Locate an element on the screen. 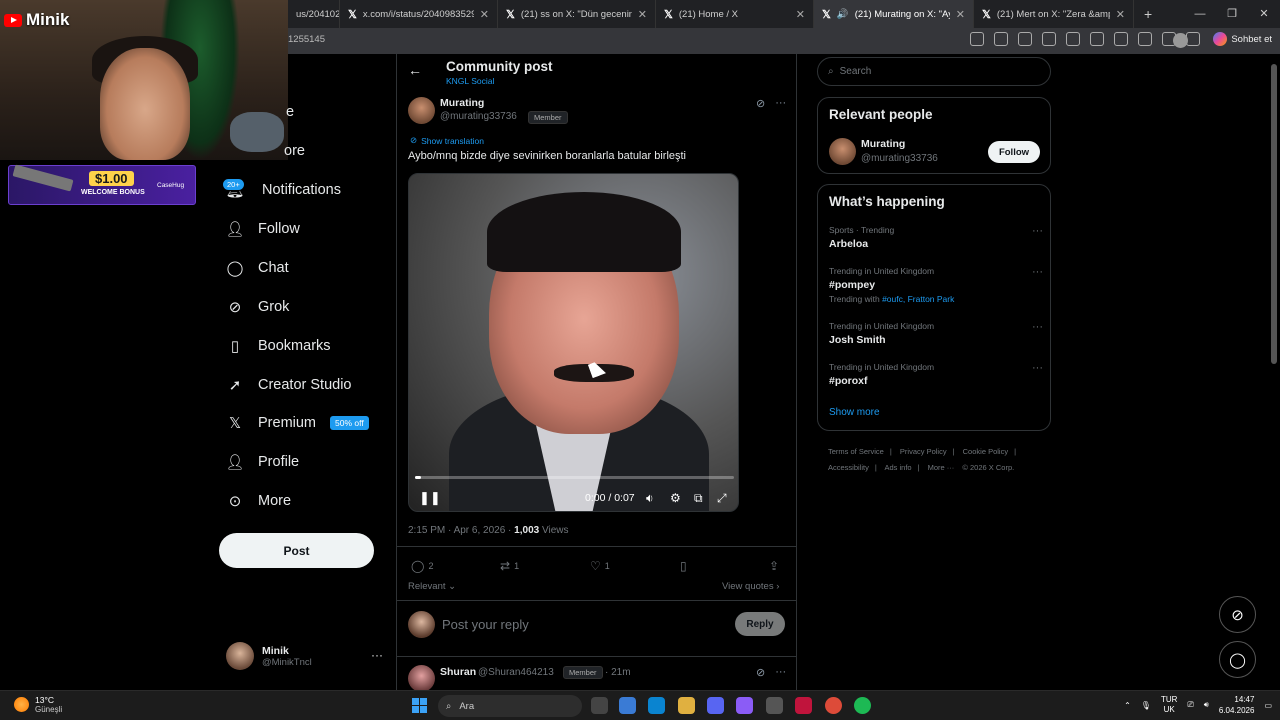  spotify-icon is located at coordinates (862, 705).